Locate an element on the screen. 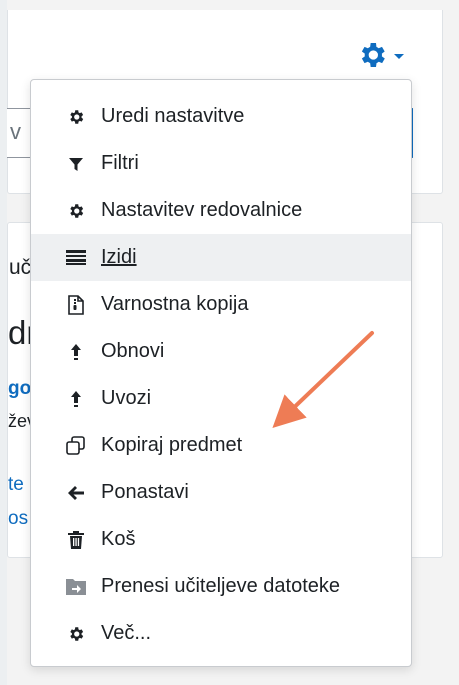 The width and height of the screenshot is (459, 685). menu-item-label: Uredi nastavitve is located at coordinates (173, 116).